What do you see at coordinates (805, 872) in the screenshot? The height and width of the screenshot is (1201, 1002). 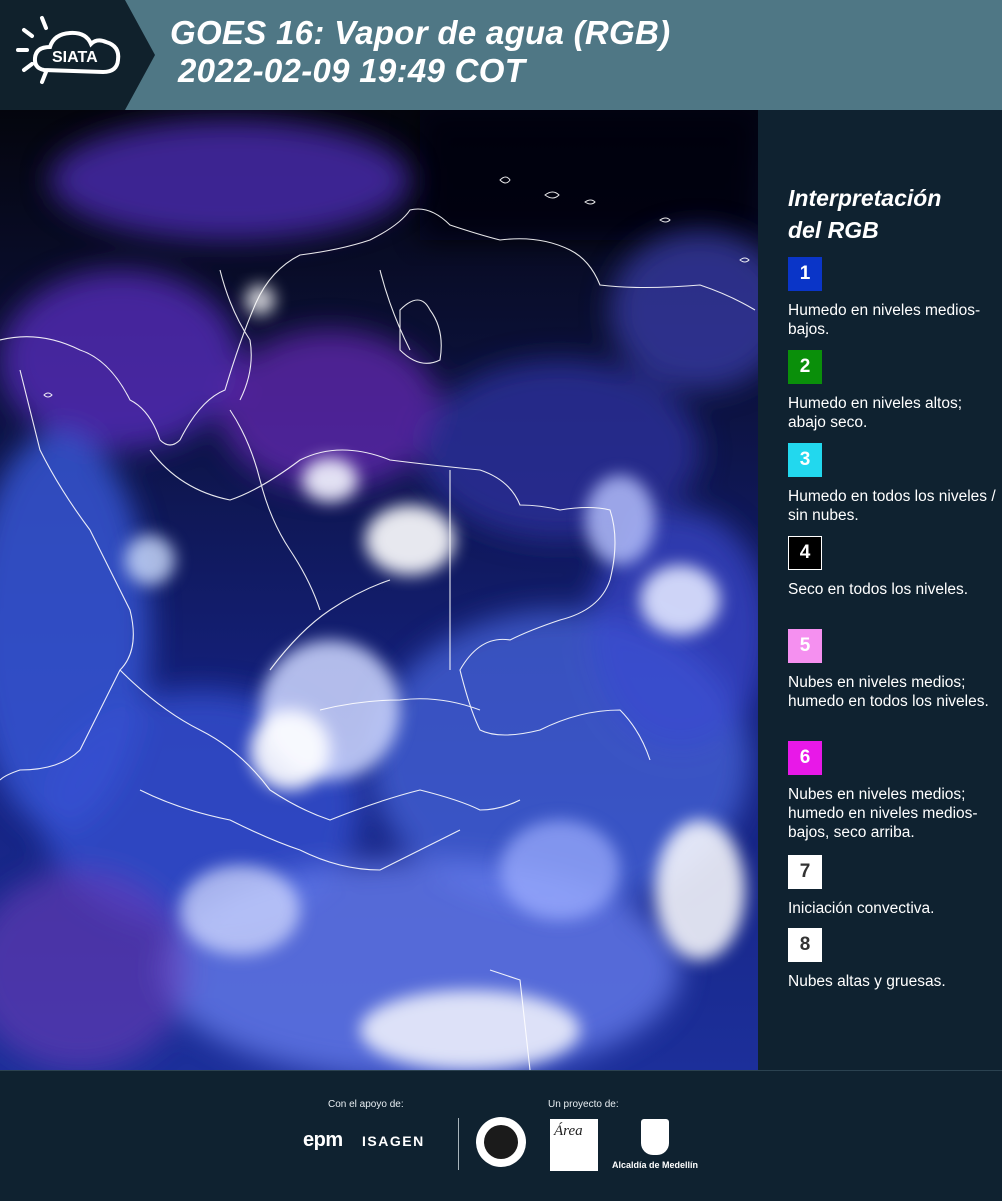 I see `legend-swatch: 7` at bounding box center [805, 872].